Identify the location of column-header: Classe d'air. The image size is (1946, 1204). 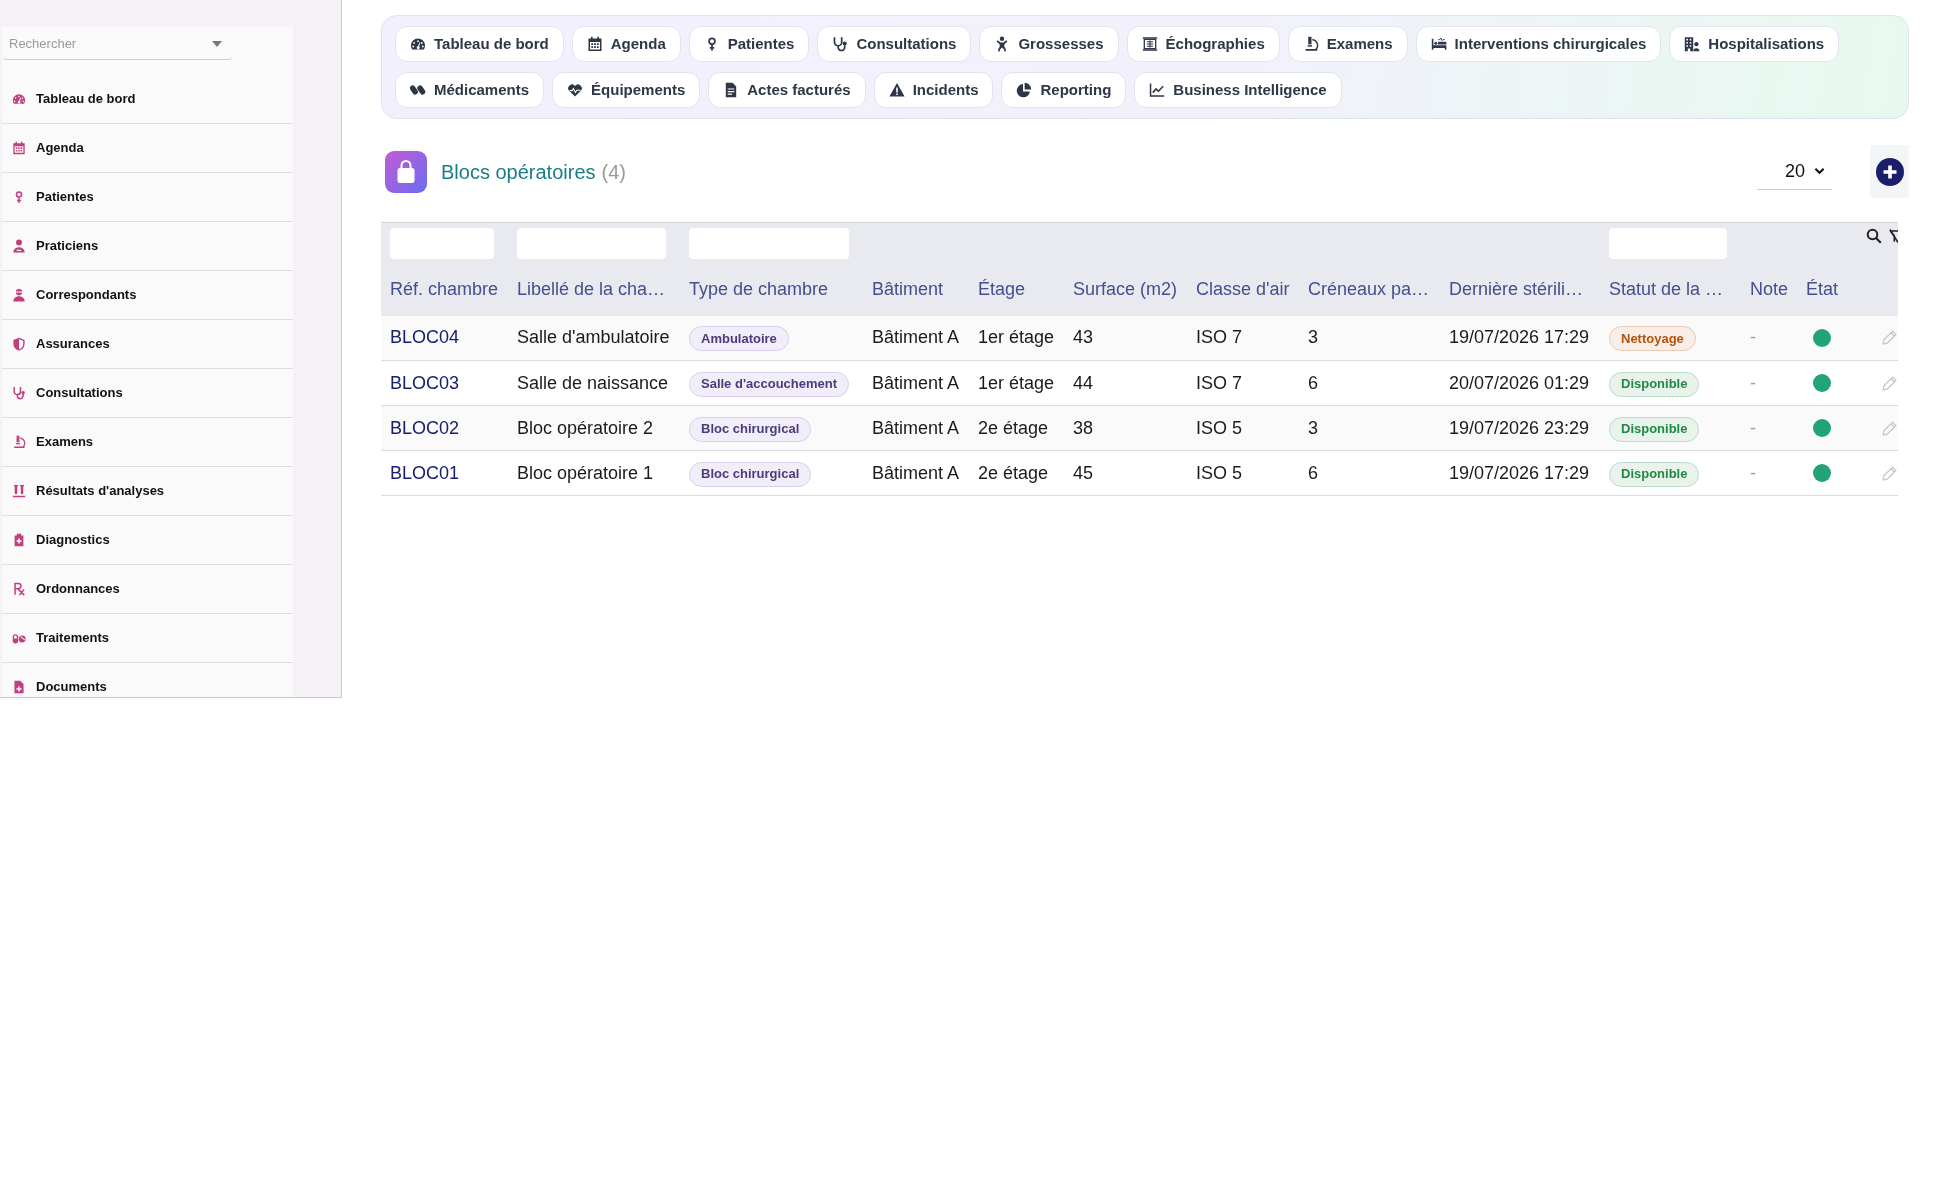
(1243, 289).